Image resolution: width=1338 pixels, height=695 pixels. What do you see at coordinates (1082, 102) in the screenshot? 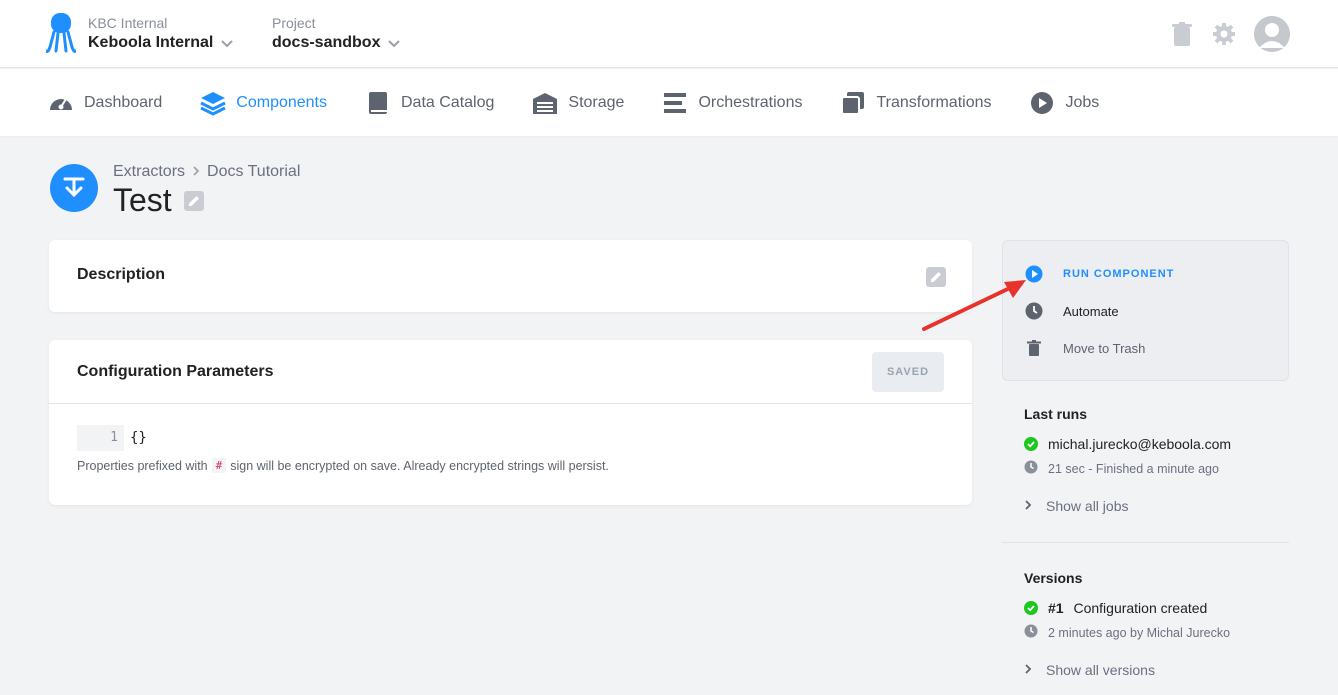
I see `nav-item-label: Jobs` at bounding box center [1082, 102].